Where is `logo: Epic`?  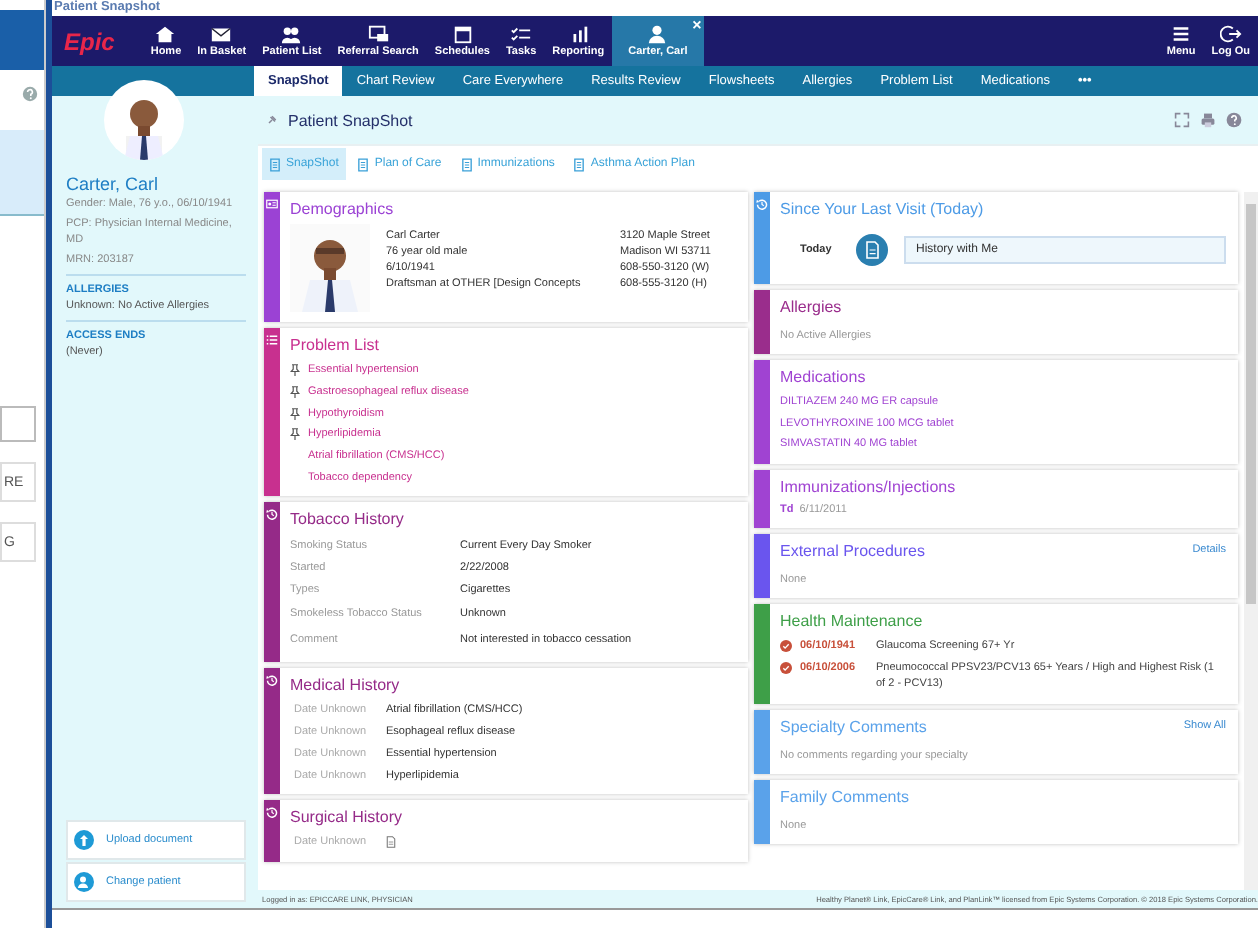 logo: Epic is located at coordinates (89, 41).